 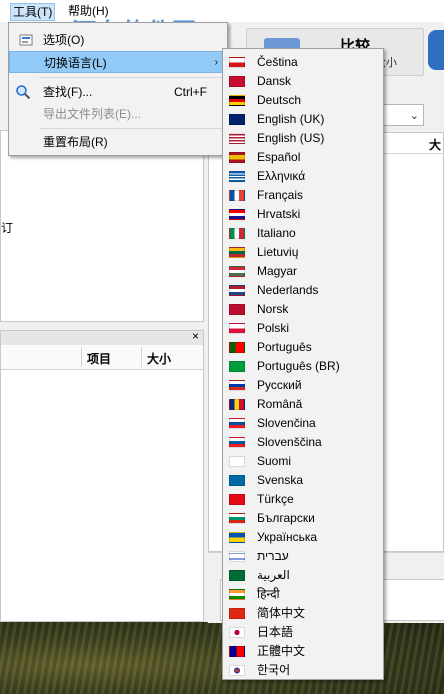 What do you see at coordinates (303, 252) in the screenshot?
I see `language-item-lt: Lietuvių` at bounding box center [303, 252].